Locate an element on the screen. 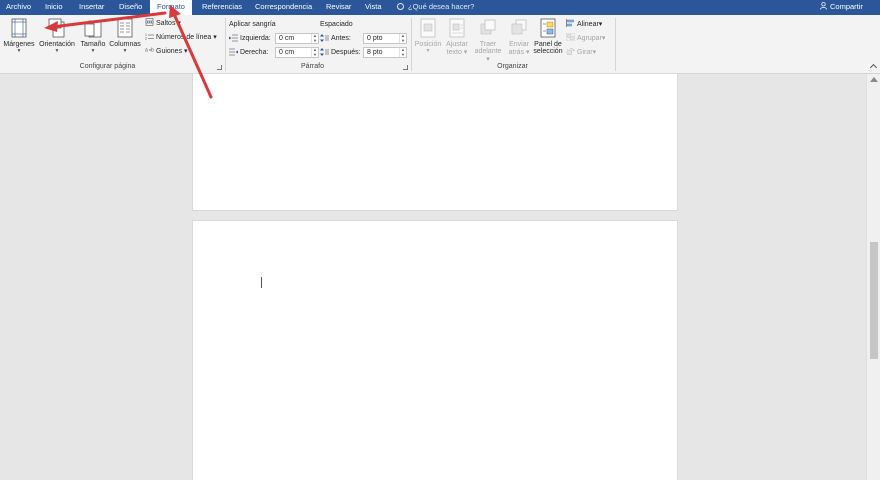 The image size is (880, 480). hyphenation-button: a b Guiones ▾ is located at coordinates (166, 51).